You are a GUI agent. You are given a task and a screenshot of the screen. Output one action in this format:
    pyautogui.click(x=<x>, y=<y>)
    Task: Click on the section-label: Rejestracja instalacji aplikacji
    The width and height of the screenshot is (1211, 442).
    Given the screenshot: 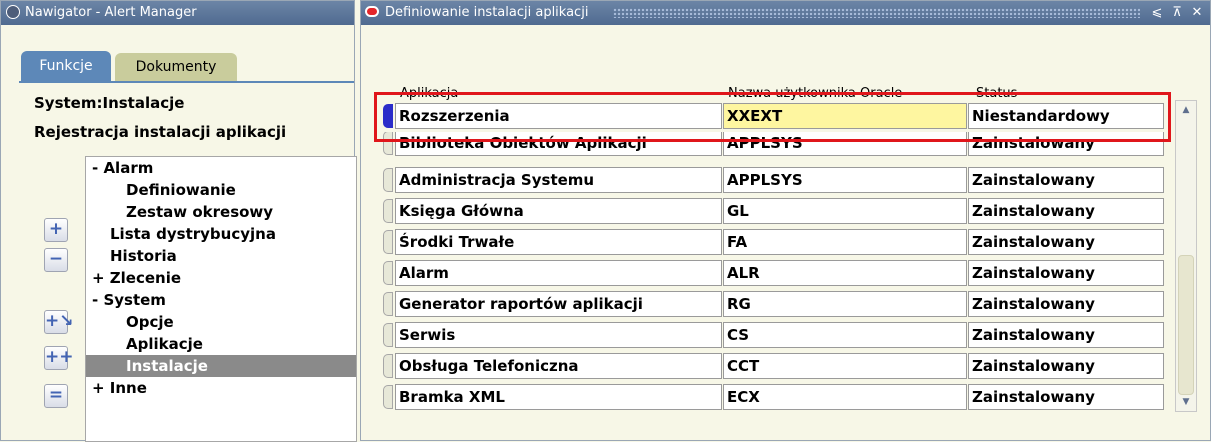 What is the action you would take?
    pyautogui.click(x=160, y=132)
    